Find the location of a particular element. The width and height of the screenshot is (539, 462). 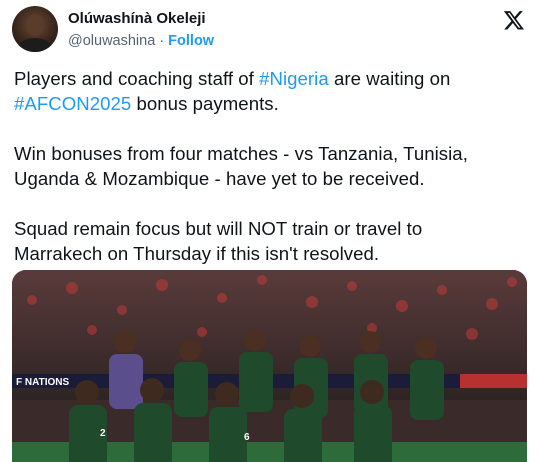

x-logo-icon is located at coordinates (514, 20).